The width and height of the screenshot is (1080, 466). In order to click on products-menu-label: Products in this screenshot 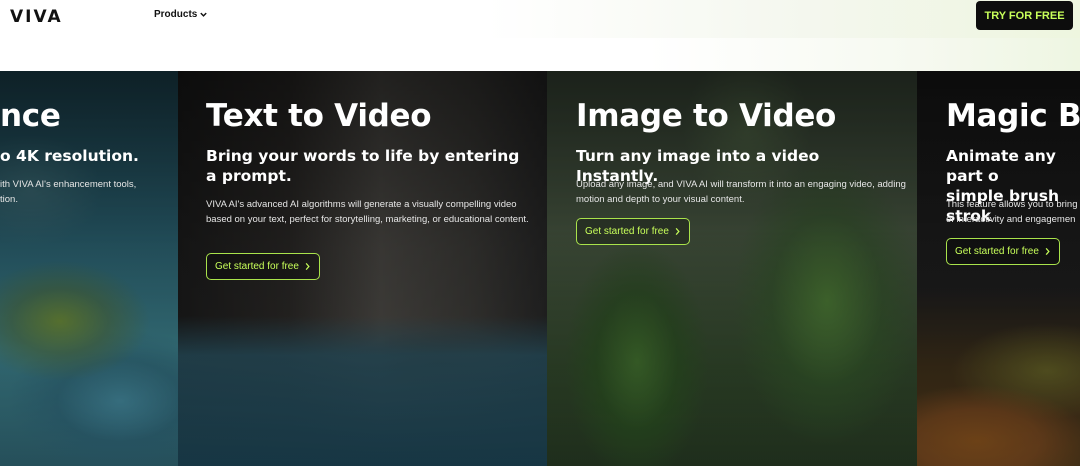, I will do `click(176, 14)`.